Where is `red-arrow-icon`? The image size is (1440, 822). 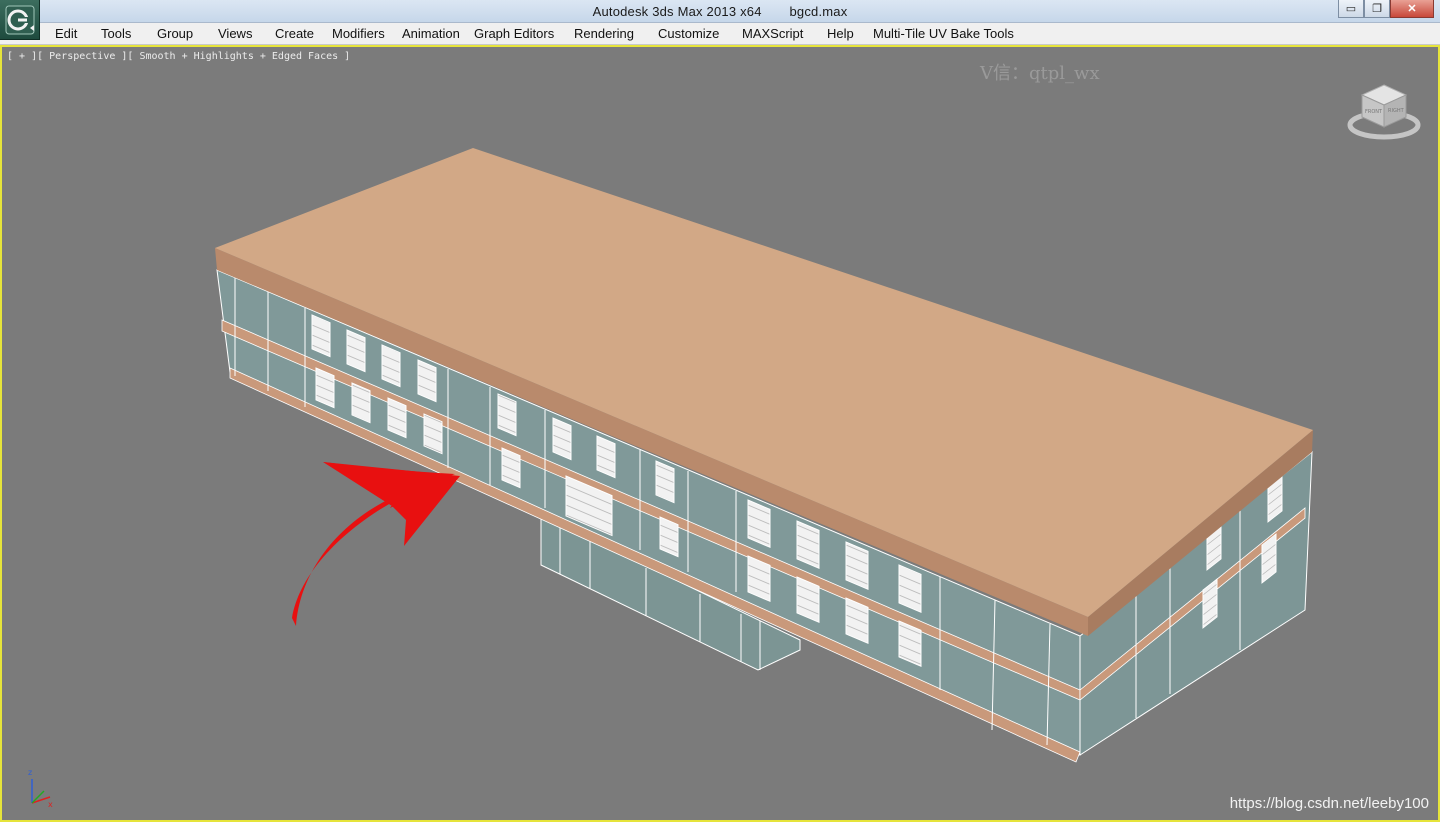 red-arrow-icon is located at coordinates (376, 544).